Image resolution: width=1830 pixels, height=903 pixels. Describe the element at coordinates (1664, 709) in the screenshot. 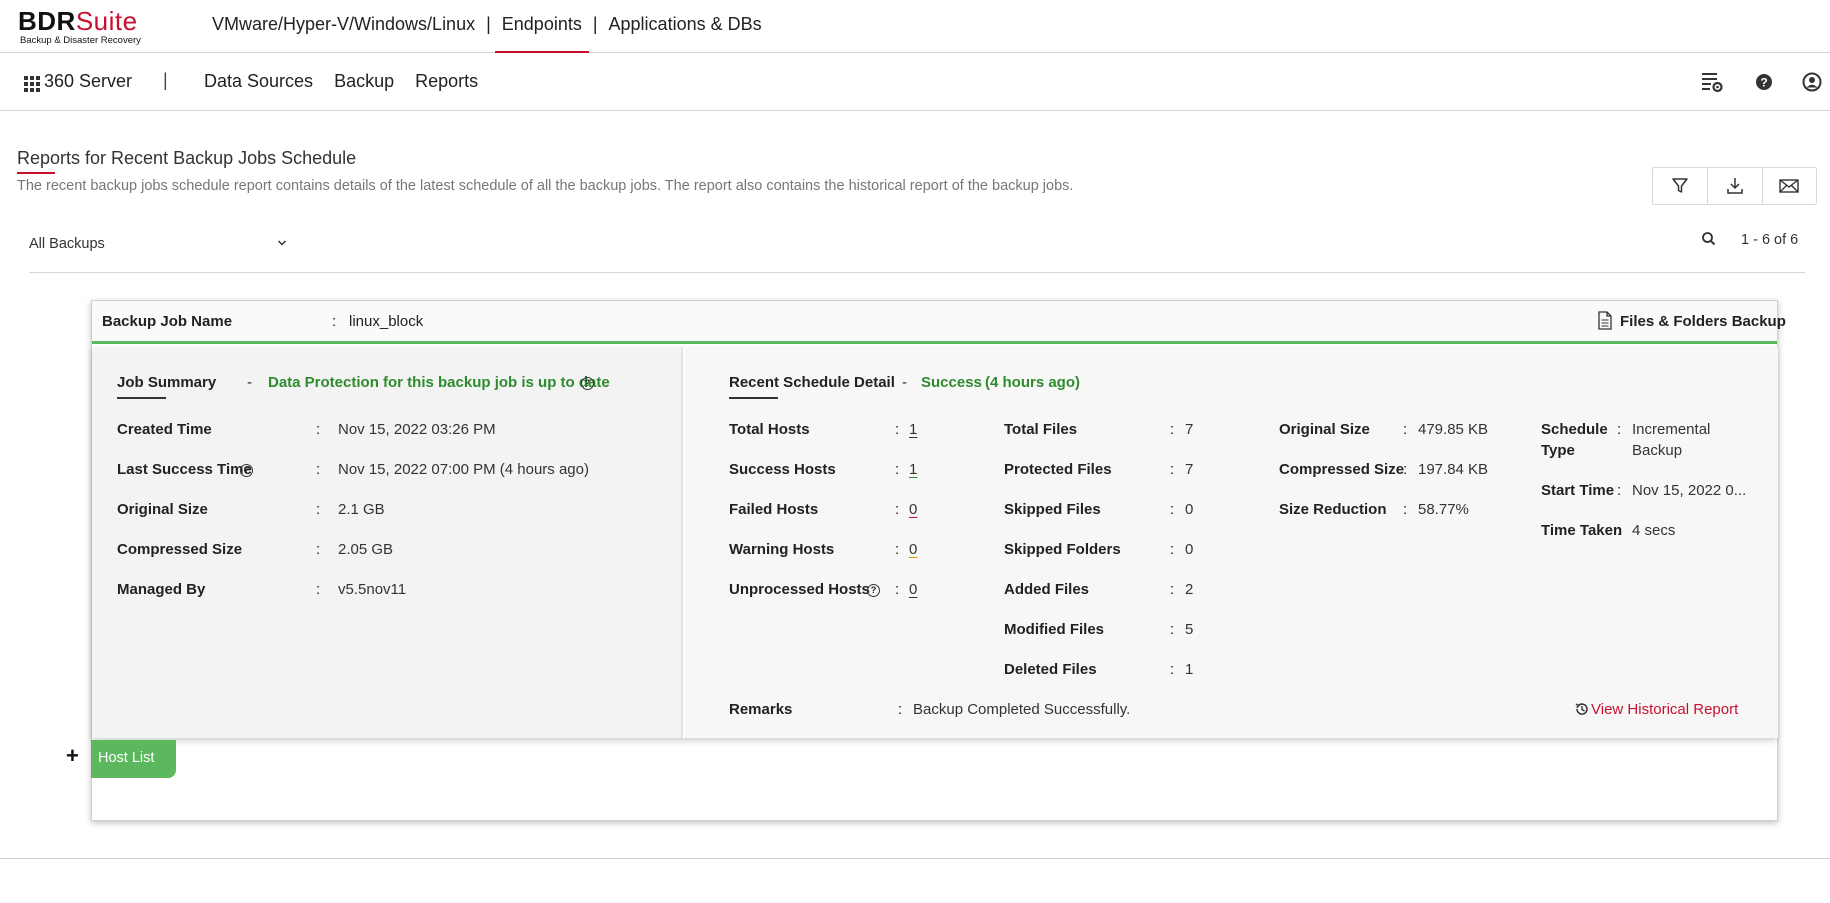

I see `view-historical-report-link: View Historical Report` at that location.